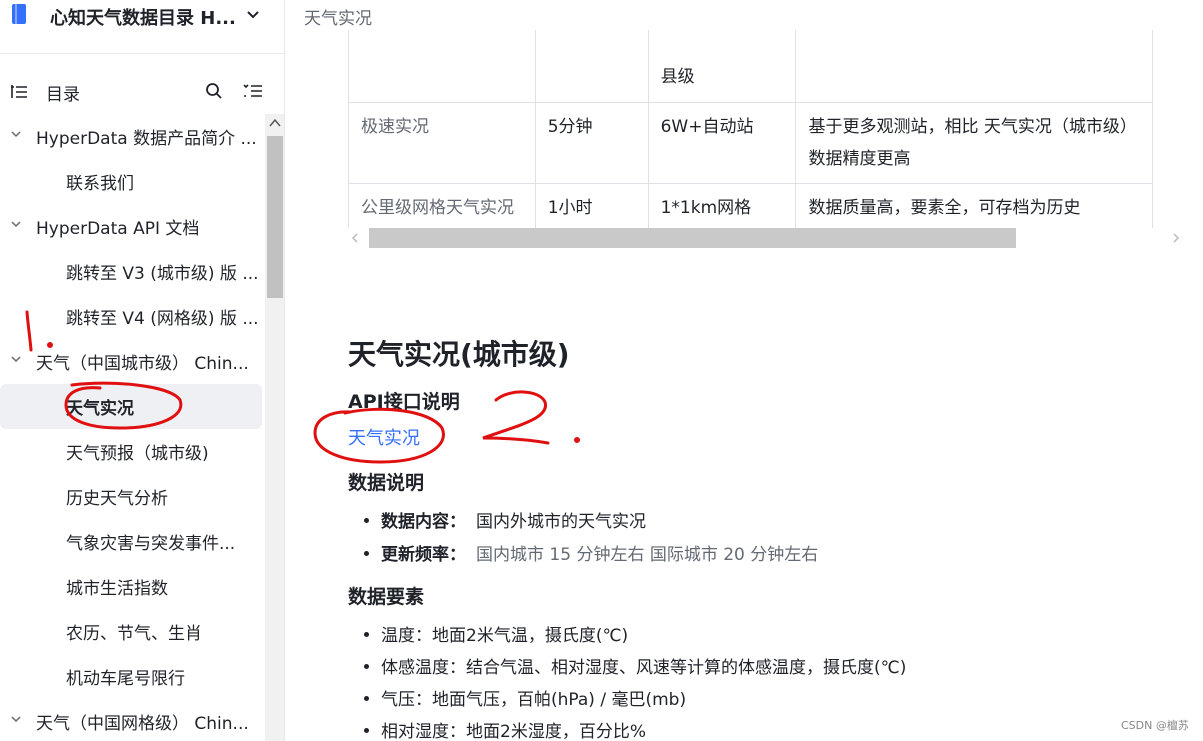 The height and width of the screenshot is (741, 1203). What do you see at coordinates (117, 589) in the screenshot?
I see `tree-item-label: 城市生活指数` at bounding box center [117, 589].